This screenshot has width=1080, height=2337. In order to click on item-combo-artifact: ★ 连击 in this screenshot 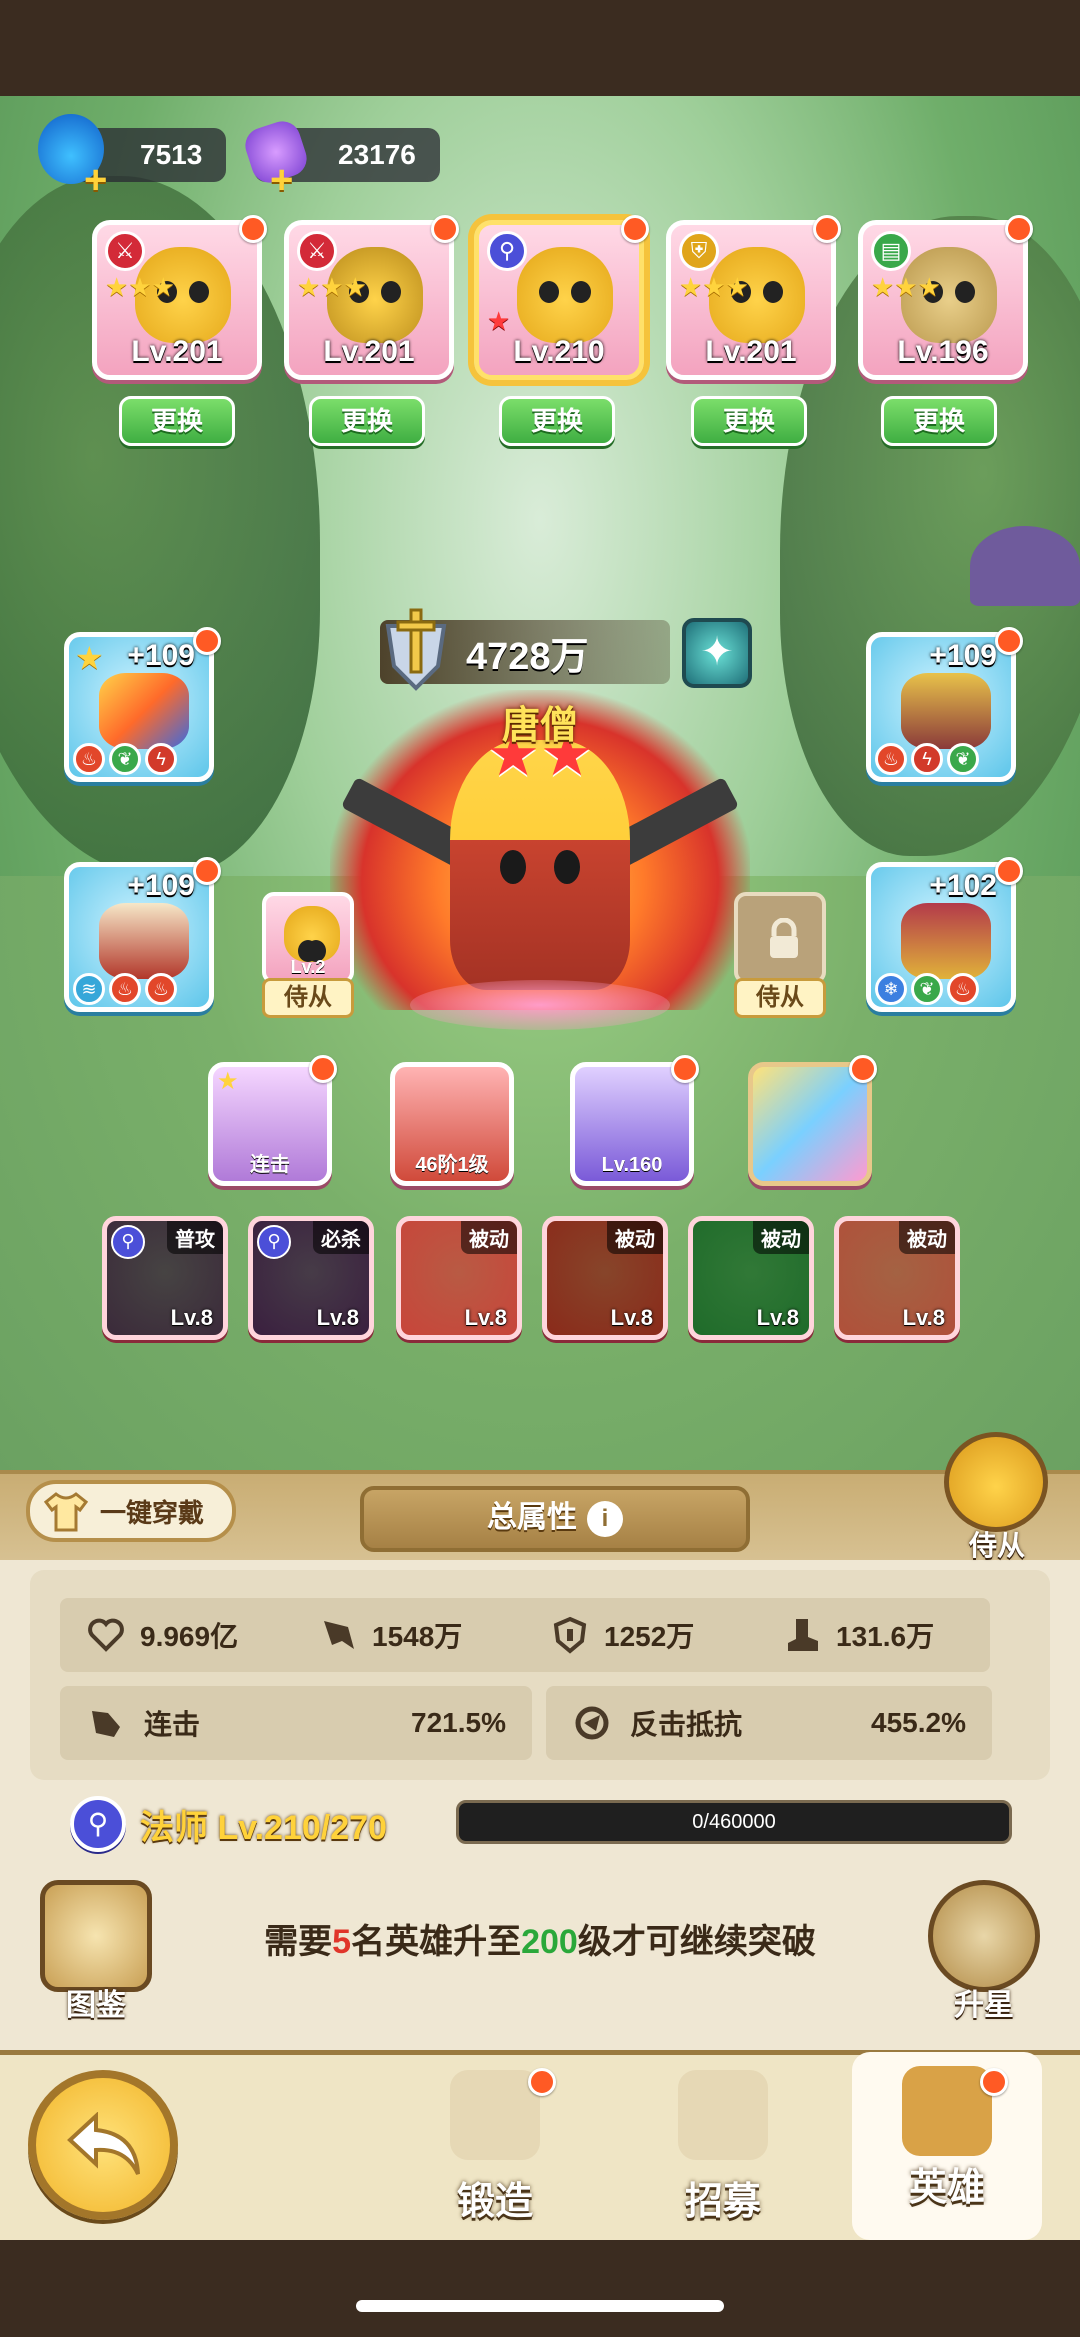, I will do `click(272, 1120)`.